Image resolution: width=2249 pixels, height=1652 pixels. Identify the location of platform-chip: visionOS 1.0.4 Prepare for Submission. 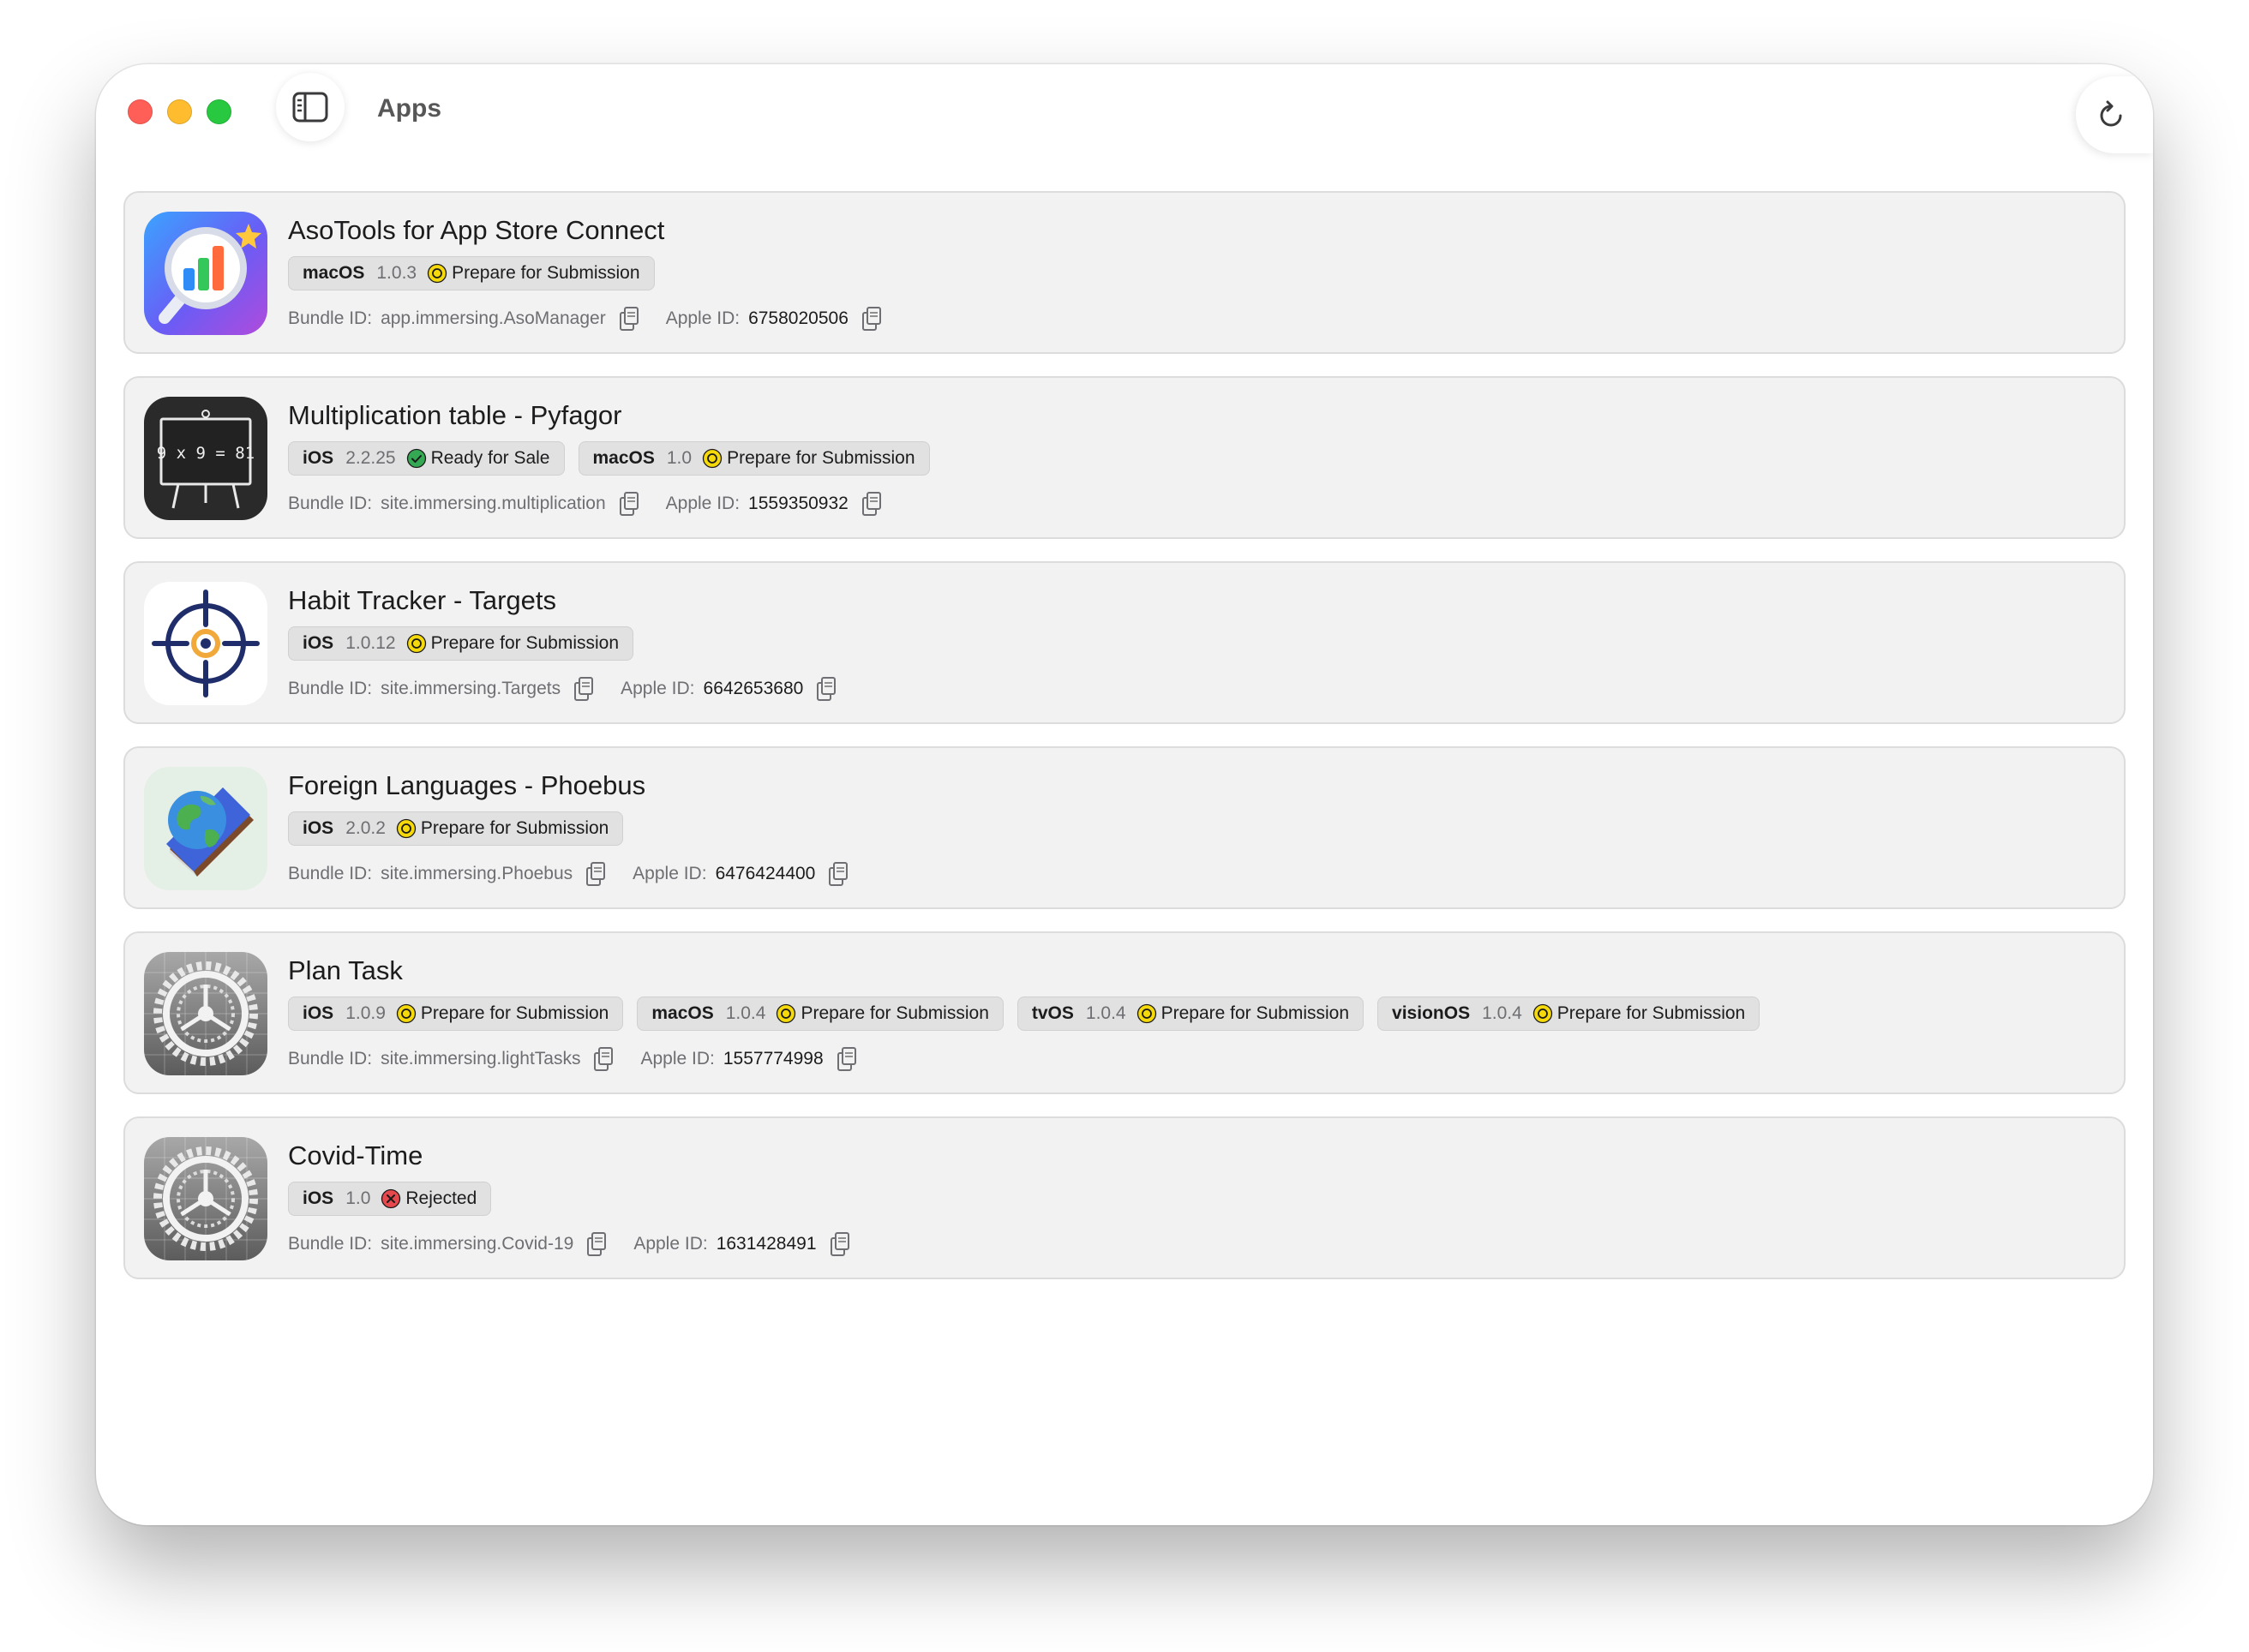
(1568, 1014).